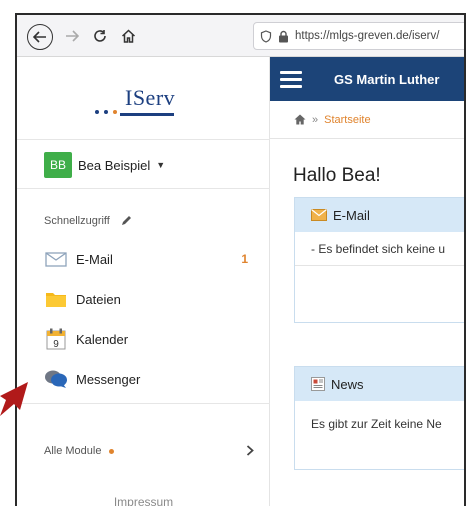 The image size is (469, 506). What do you see at coordinates (337, 175) in the screenshot?
I see `page-title: Hallo Bea!` at bounding box center [337, 175].